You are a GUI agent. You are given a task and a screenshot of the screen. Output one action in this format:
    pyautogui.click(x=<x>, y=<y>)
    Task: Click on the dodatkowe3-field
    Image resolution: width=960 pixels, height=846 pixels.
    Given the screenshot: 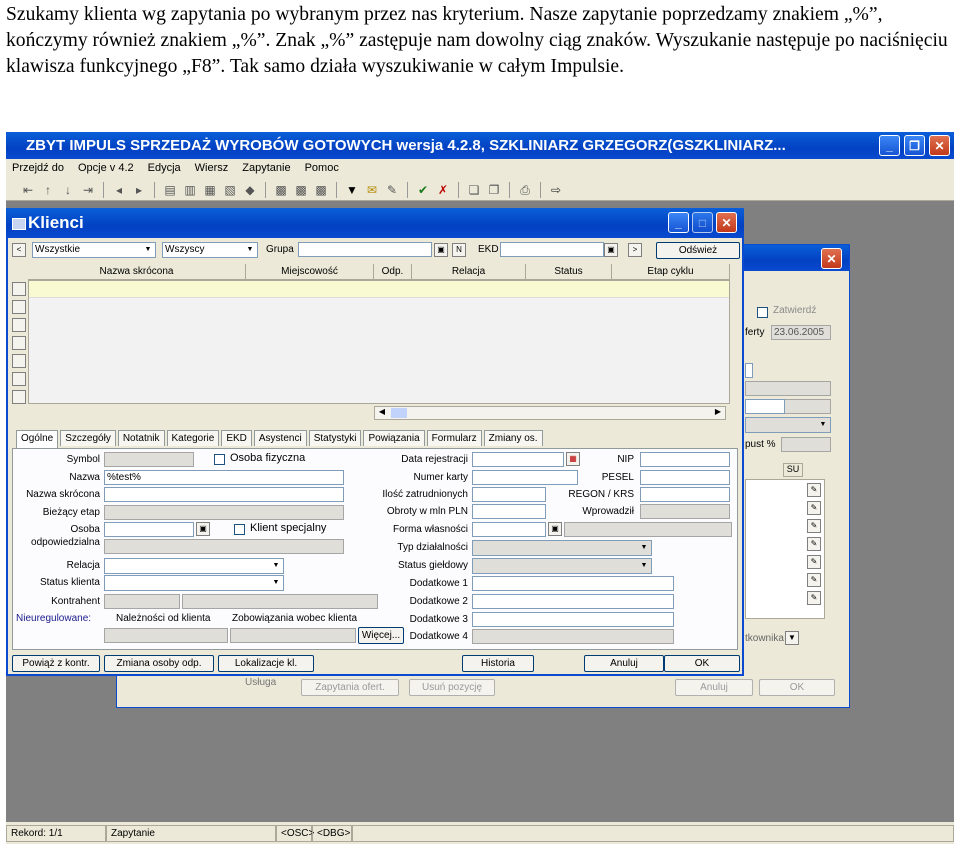 What is the action you would take?
    pyautogui.click(x=573, y=619)
    